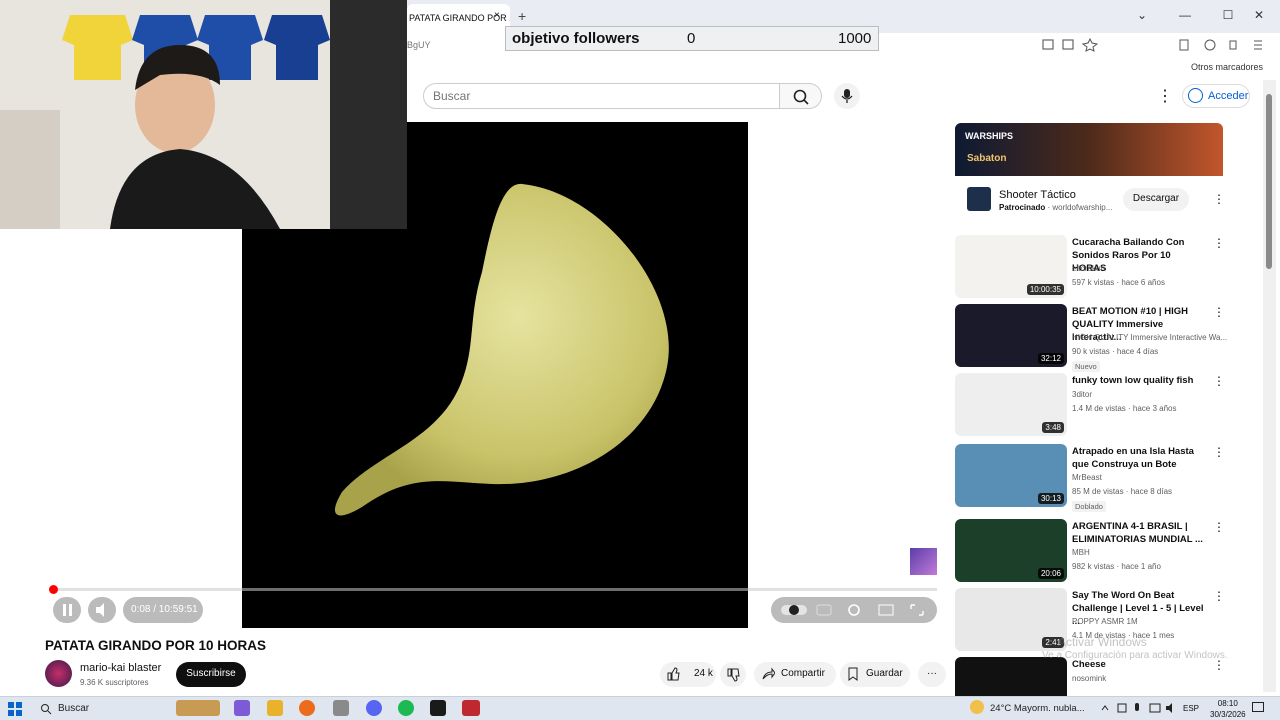 This screenshot has width=1280, height=720. What do you see at coordinates (1259, 15) in the screenshot?
I see `close-window-button: ✕` at bounding box center [1259, 15].